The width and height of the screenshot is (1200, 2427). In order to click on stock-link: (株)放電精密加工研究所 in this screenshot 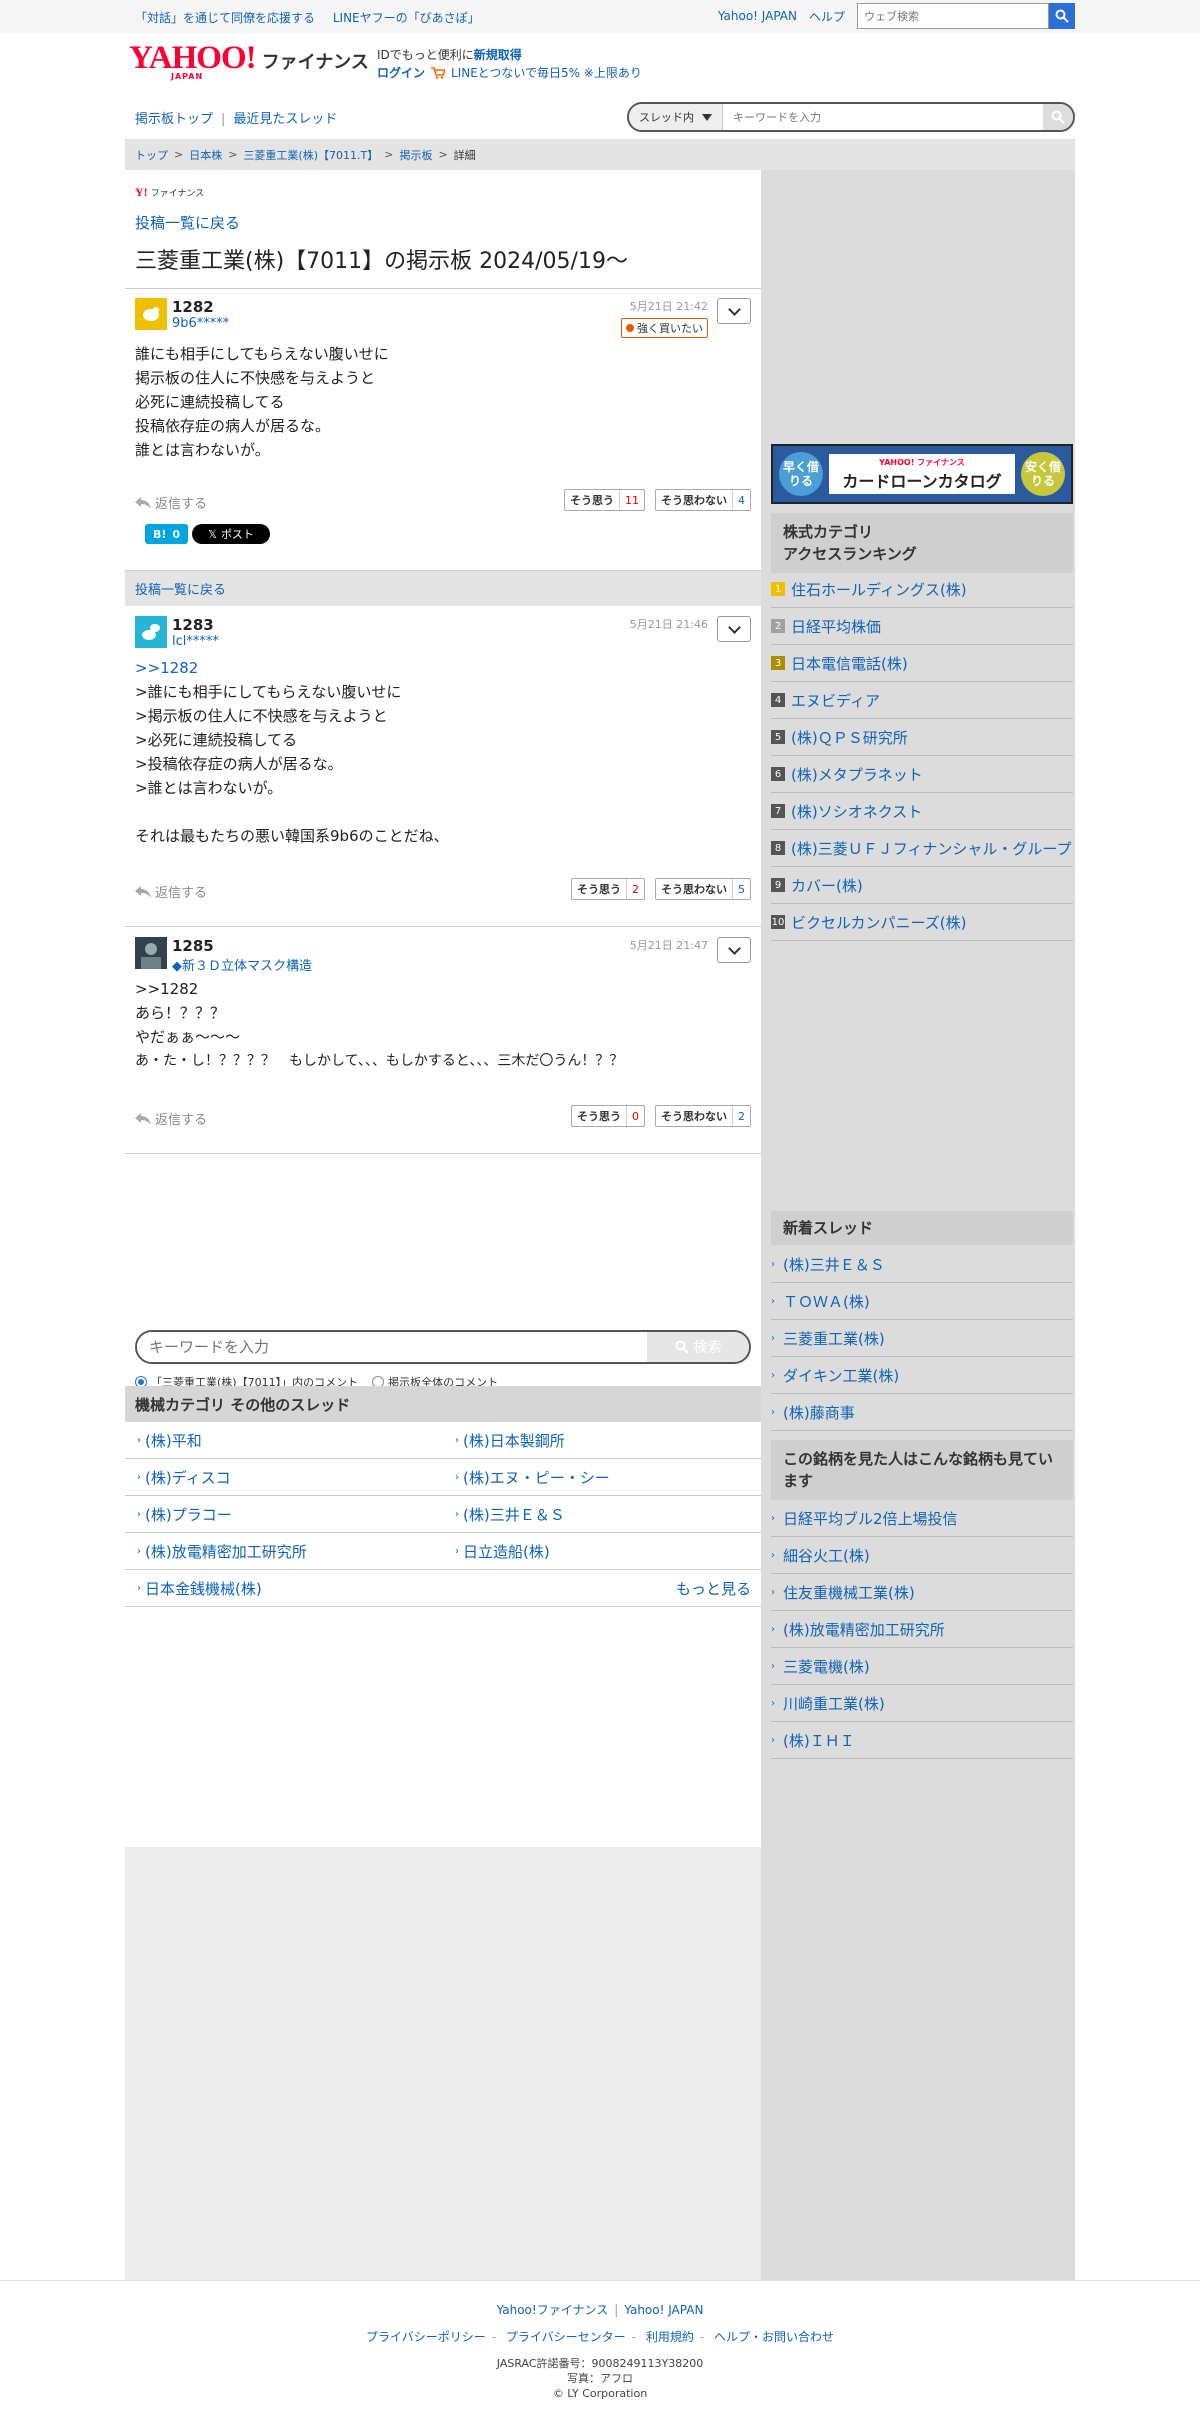, I will do `click(864, 1629)`.